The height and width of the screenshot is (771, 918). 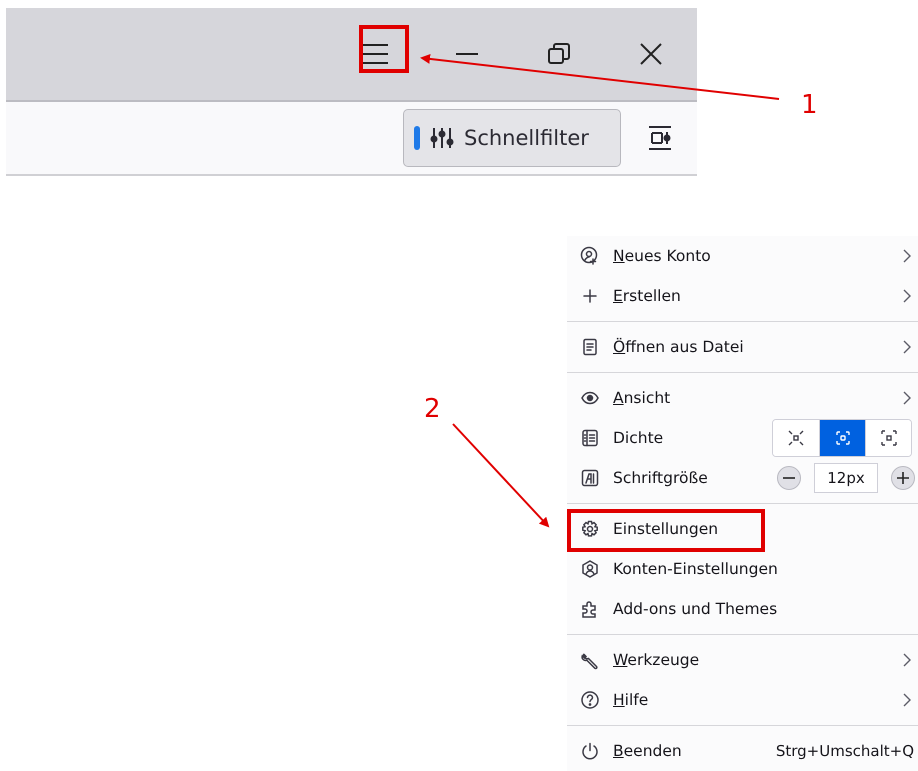 What do you see at coordinates (417, 138) in the screenshot?
I see `toggle-indicator` at bounding box center [417, 138].